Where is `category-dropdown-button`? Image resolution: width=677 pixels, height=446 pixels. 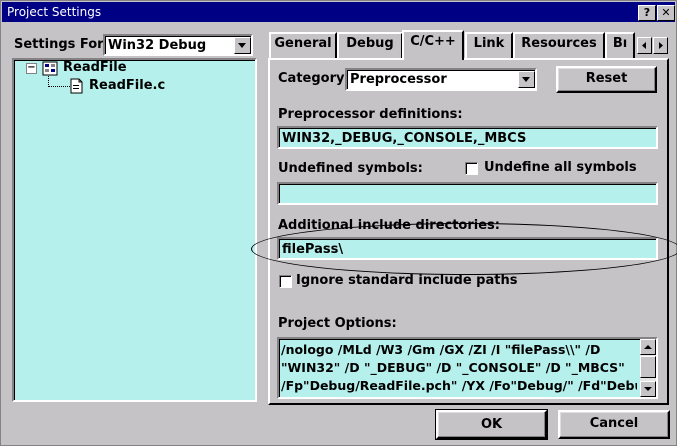 category-dropdown-button is located at coordinates (526, 79).